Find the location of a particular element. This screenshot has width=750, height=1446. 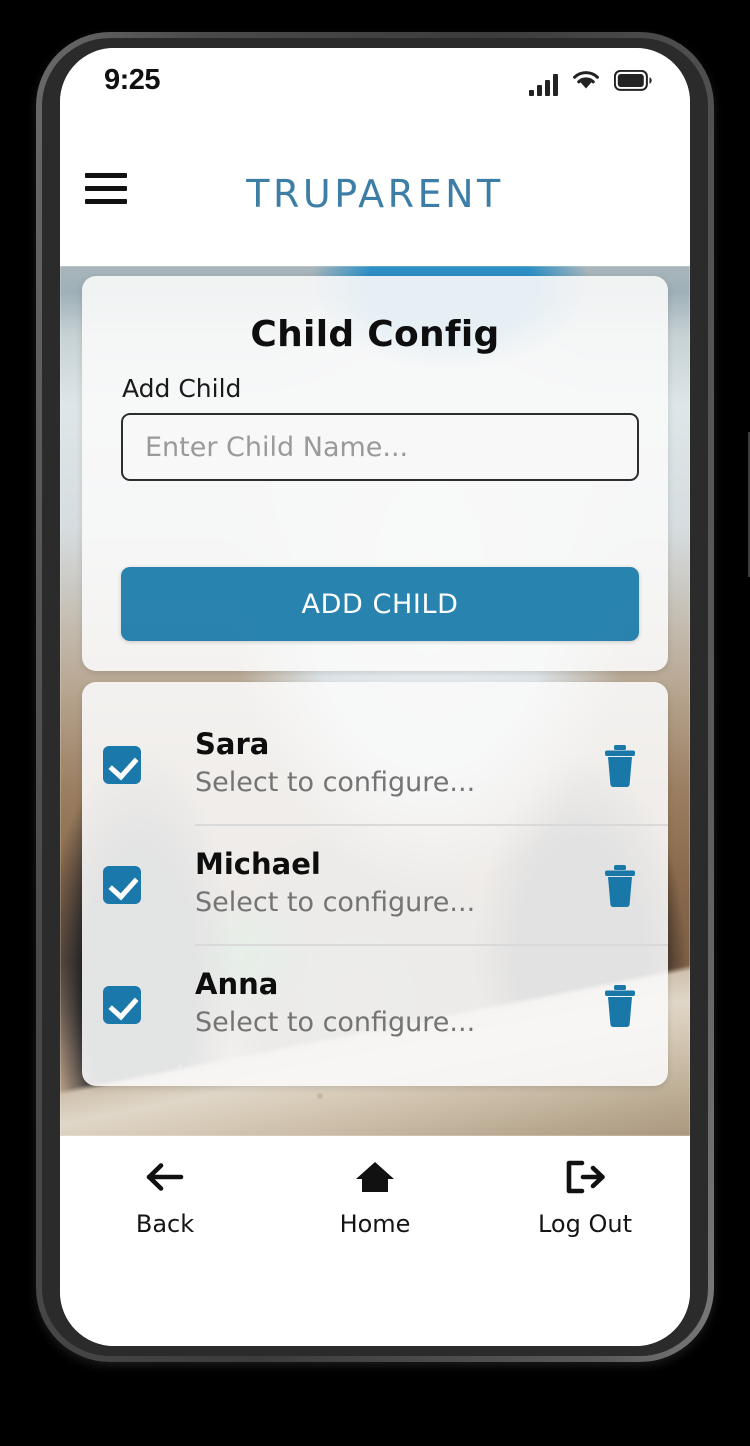

brand-logo: TRUPARENT is located at coordinates (375, 194).